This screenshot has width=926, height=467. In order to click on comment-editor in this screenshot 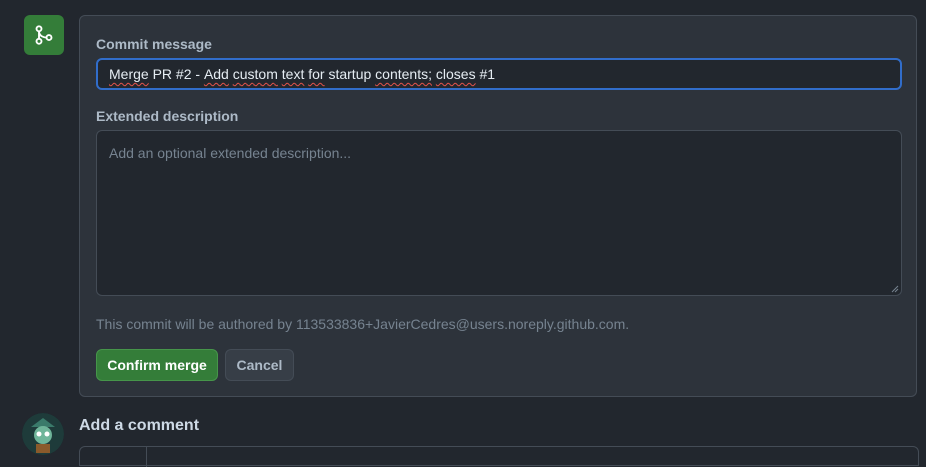, I will do `click(499, 456)`.